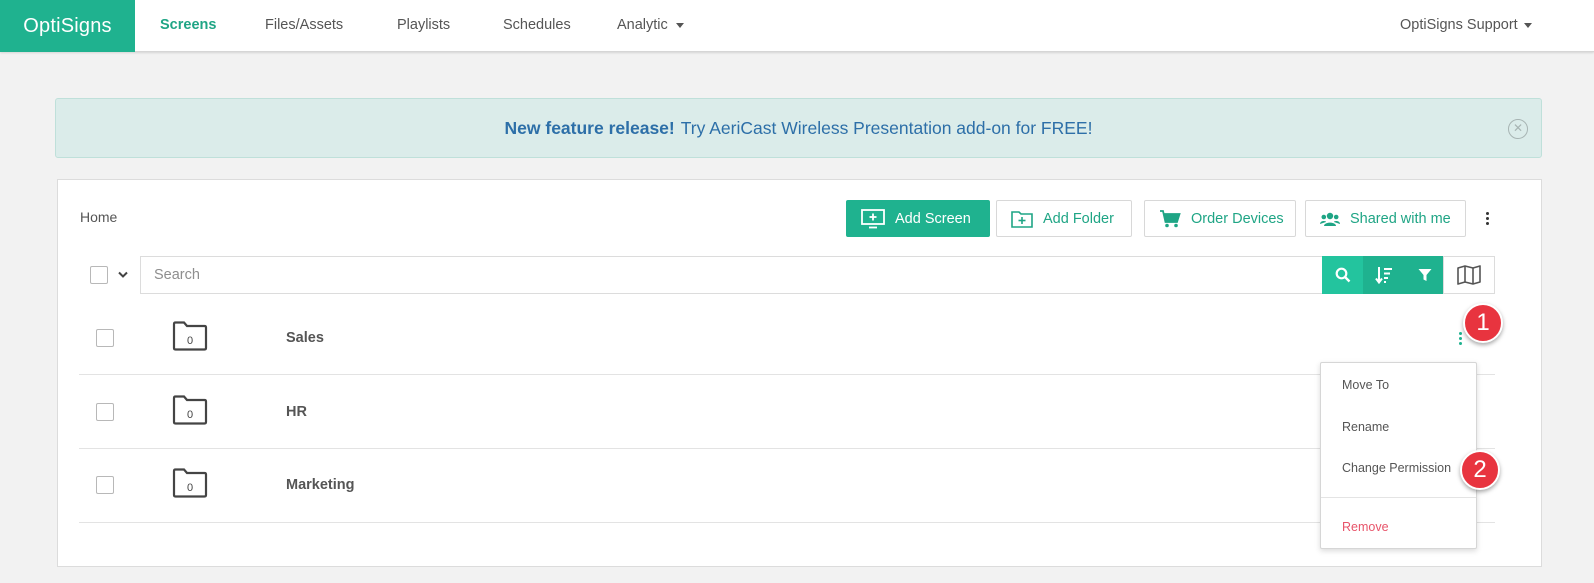  I want to click on select-all-checkbox, so click(99, 275).